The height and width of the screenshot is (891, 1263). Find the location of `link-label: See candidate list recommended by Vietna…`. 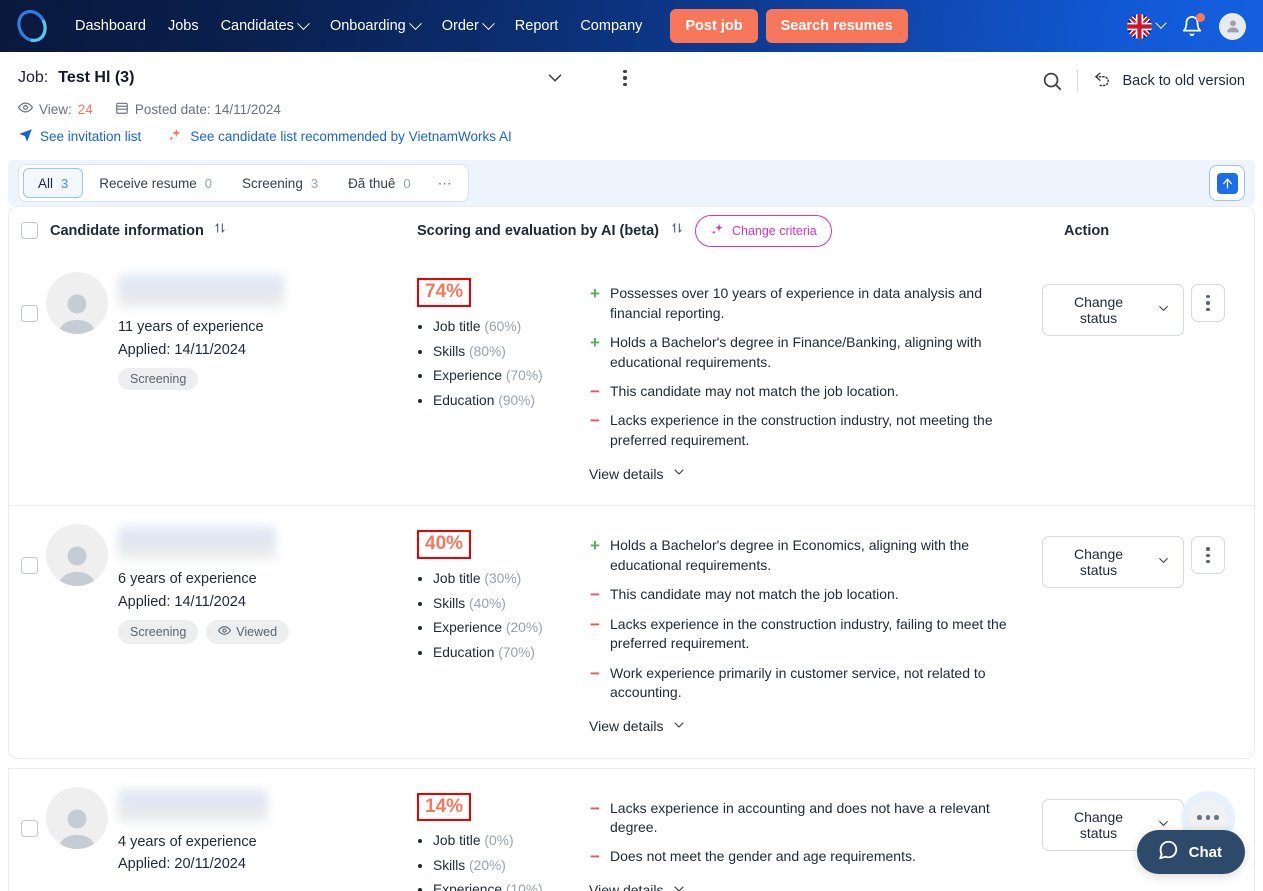

link-label: See candidate list recommended by Vietna… is located at coordinates (351, 137).